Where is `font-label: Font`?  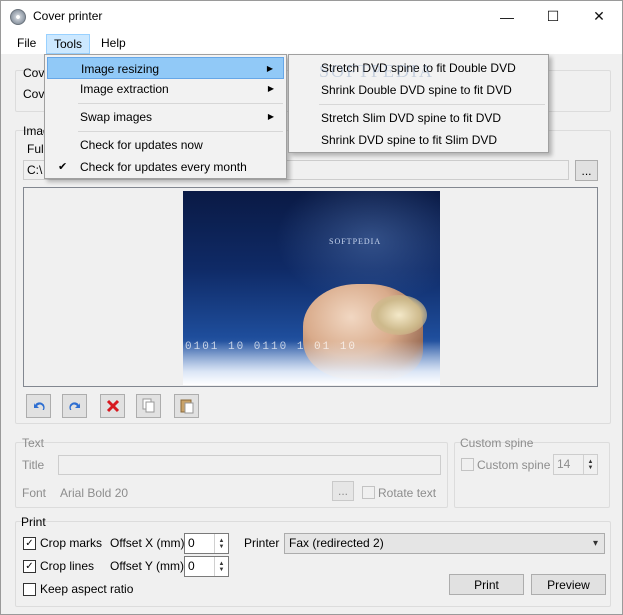
font-label: Font is located at coordinates (34, 493).